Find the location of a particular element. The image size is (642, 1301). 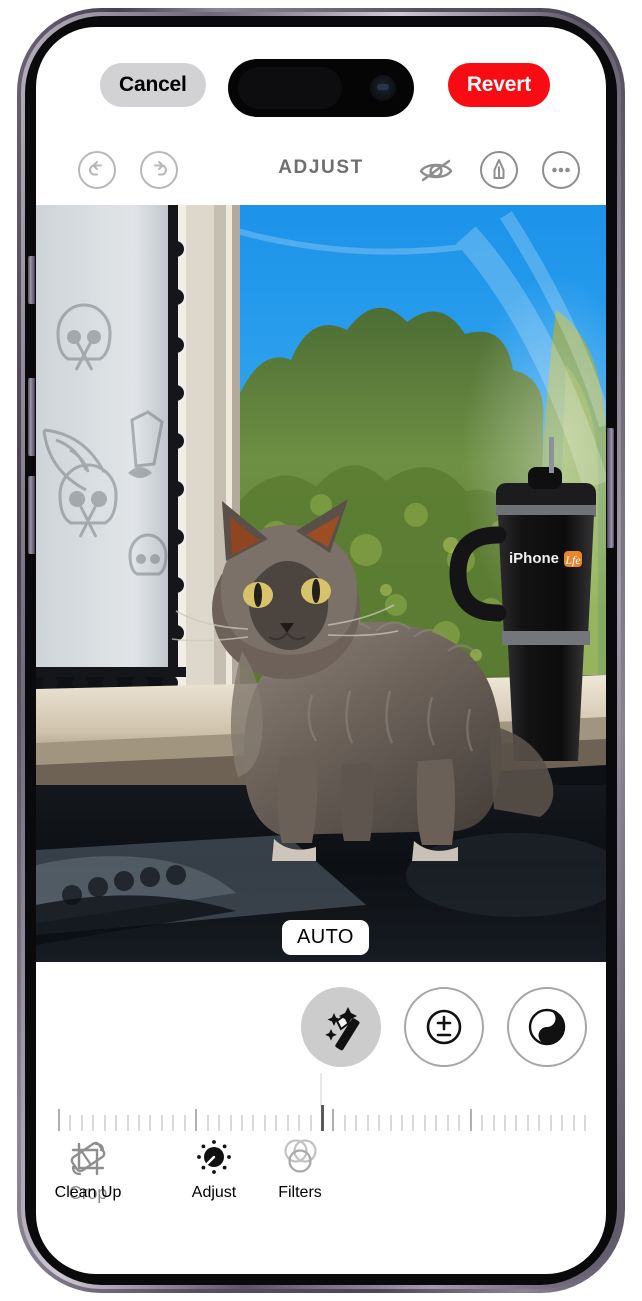

action-button is located at coordinates (31, 280).